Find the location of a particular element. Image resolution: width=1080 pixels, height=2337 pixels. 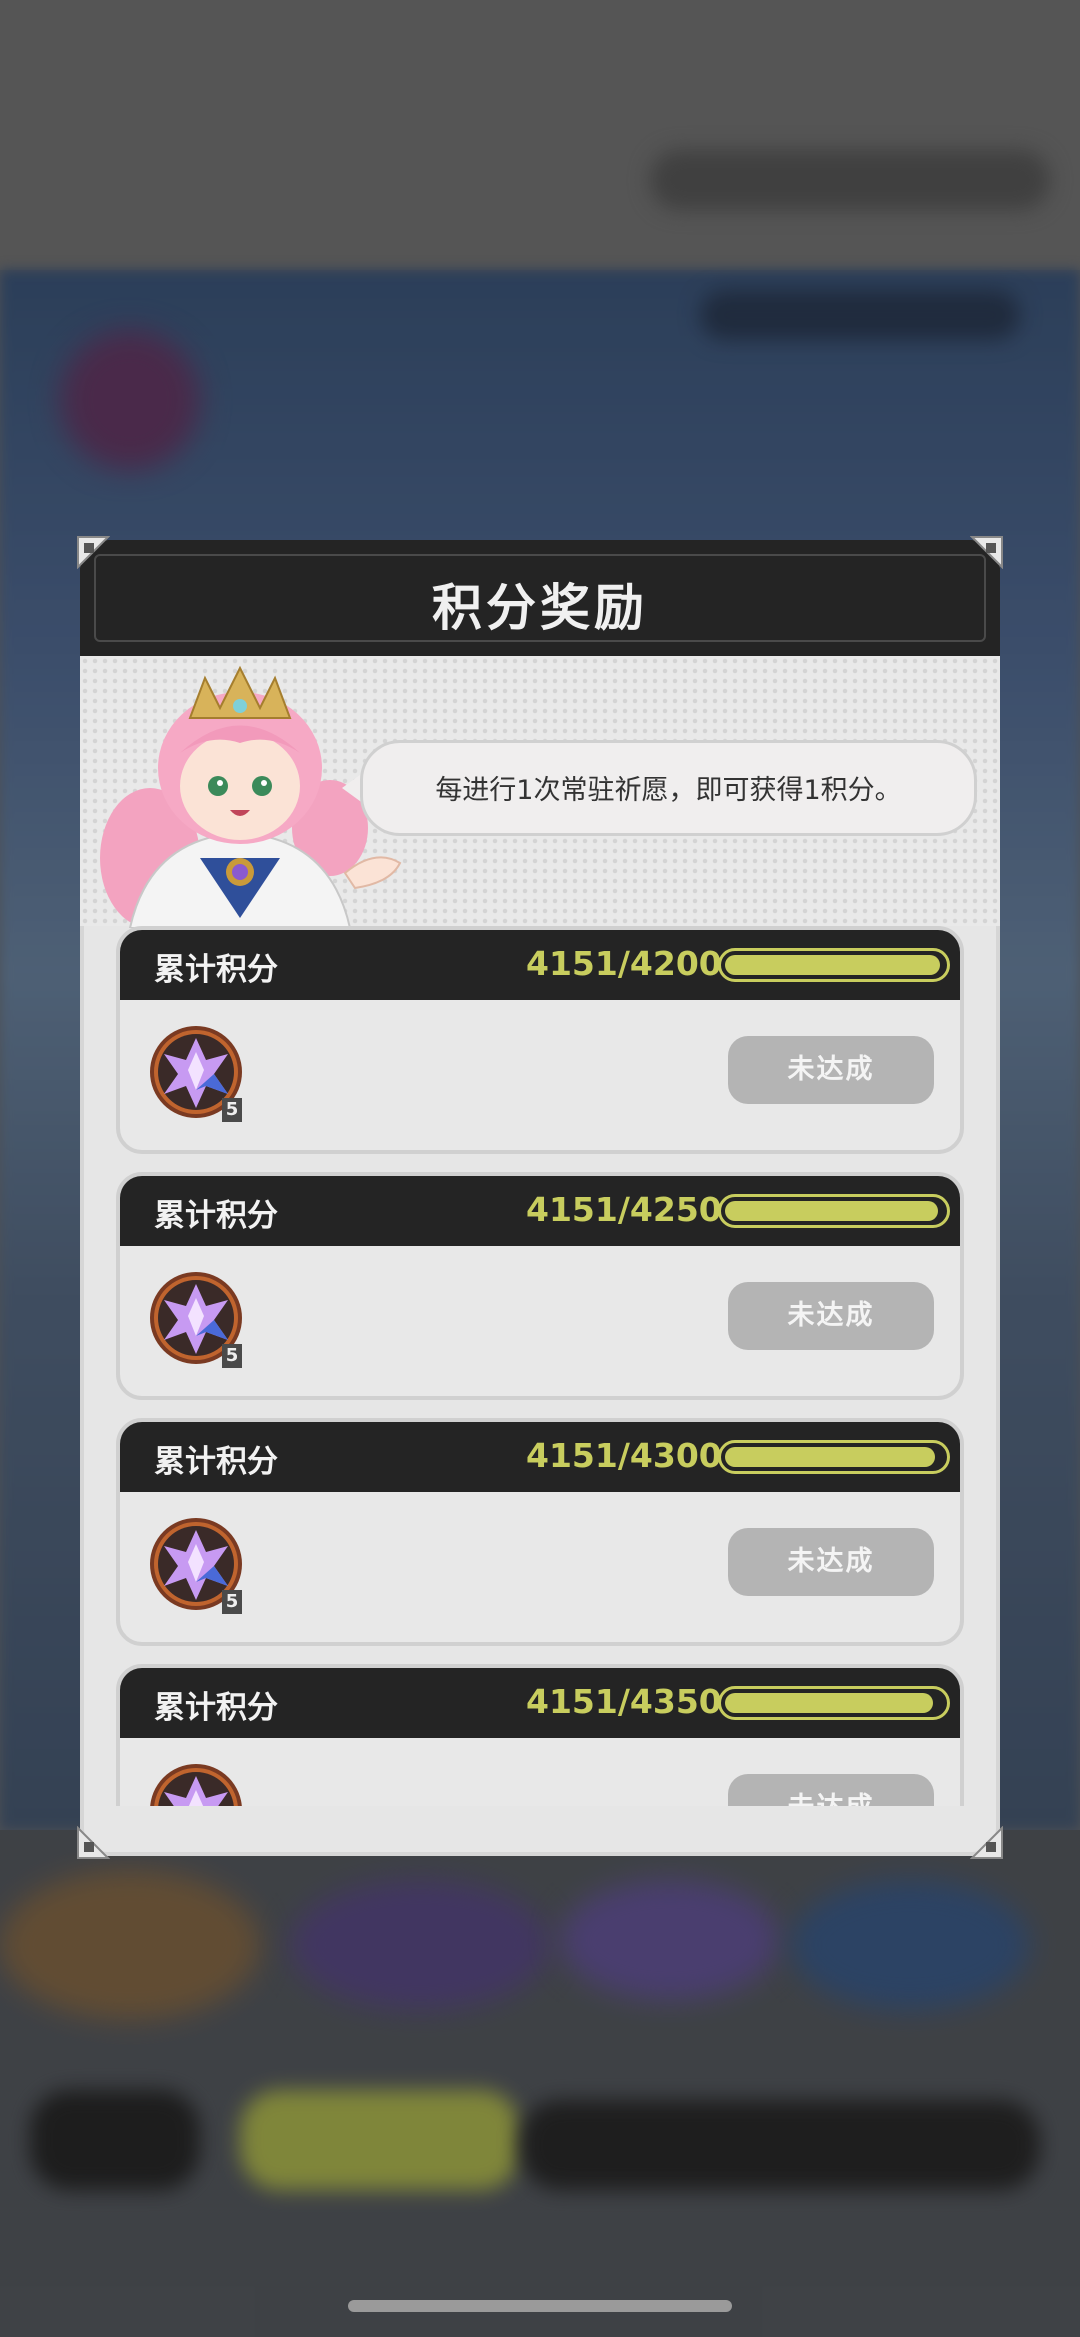

reward-card: 累计积分 4151/4350 5 未达成 is located at coordinates (540, 1735).